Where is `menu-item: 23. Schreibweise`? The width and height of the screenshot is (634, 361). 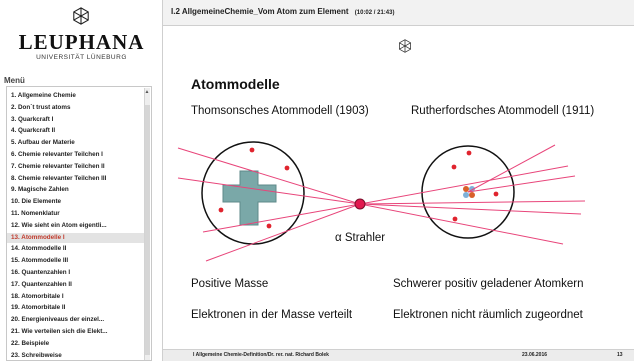 menu-item: 23. Schreibweise is located at coordinates (77, 355).